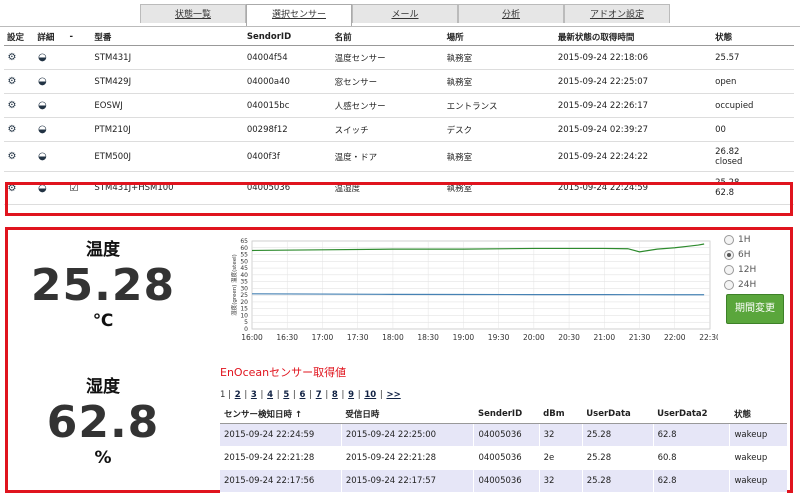 This screenshot has width=800, height=498. Describe the element at coordinates (103, 321) in the screenshot. I see `temperature-unit: ℃` at that location.